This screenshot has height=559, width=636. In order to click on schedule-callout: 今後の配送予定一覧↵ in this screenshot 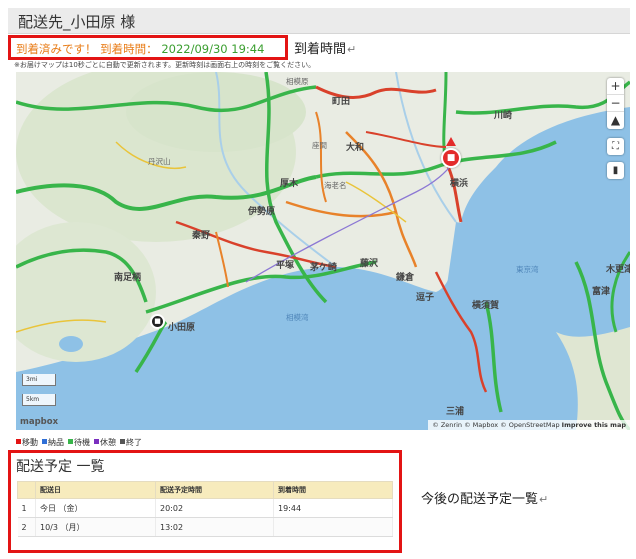, I will do `click(484, 497)`.